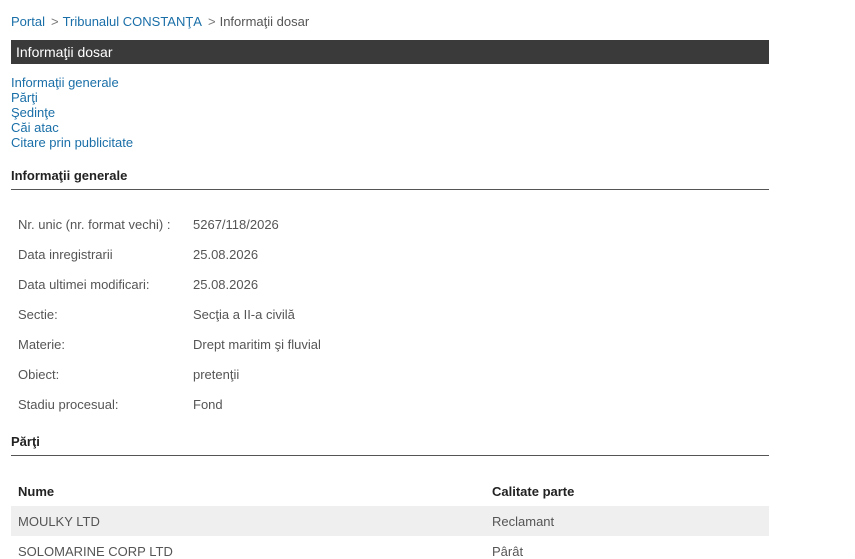 The width and height of the screenshot is (855, 559). I want to click on page-title: Informaţii dosar, so click(390, 52).